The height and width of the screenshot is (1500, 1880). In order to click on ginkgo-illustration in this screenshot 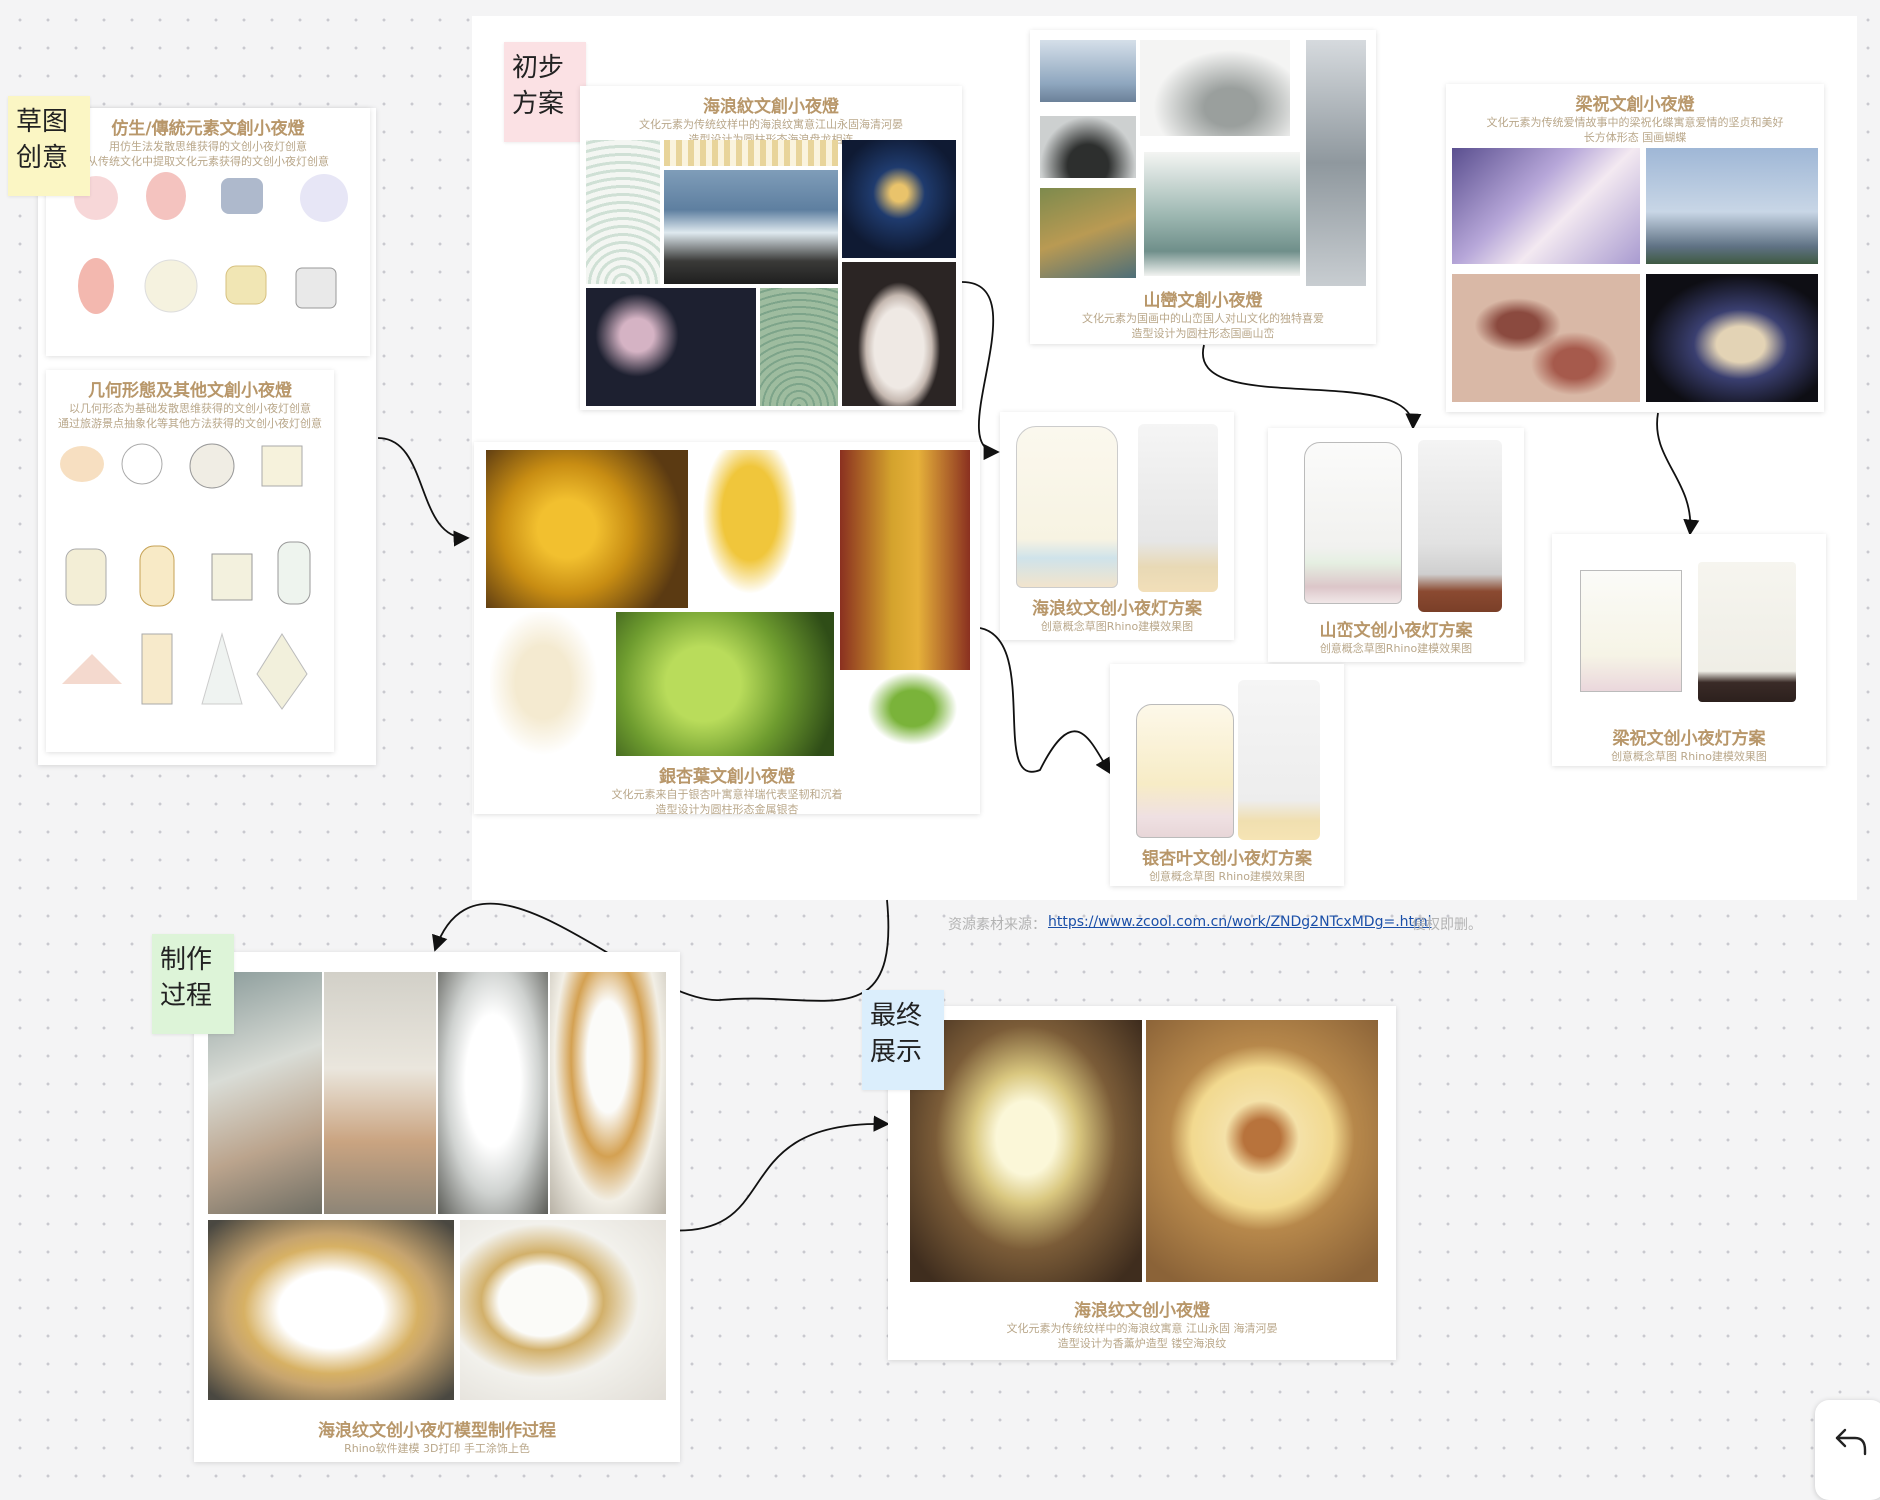, I will do `click(750, 529)`.